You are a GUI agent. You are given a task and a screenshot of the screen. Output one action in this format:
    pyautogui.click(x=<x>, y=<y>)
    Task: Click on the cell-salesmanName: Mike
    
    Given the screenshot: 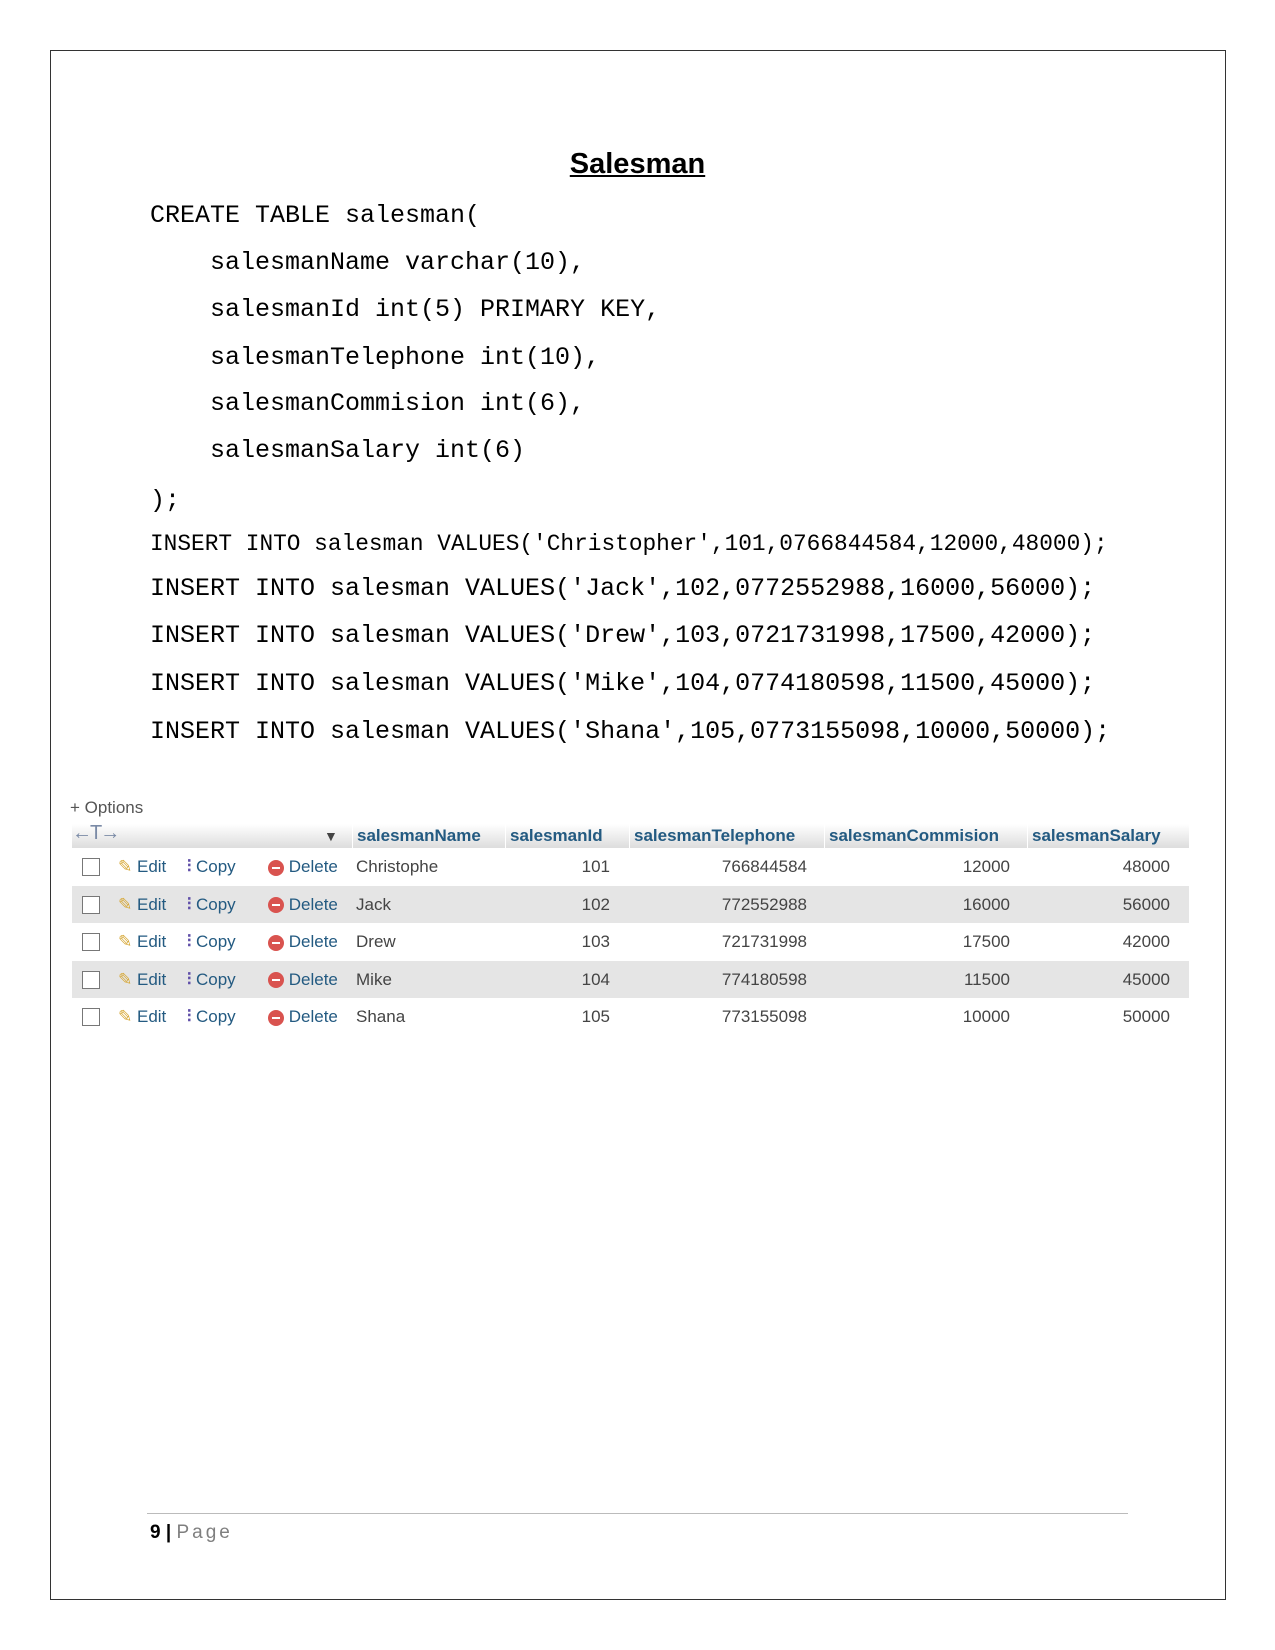 What is the action you would take?
    pyautogui.click(x=374, y=979)
    